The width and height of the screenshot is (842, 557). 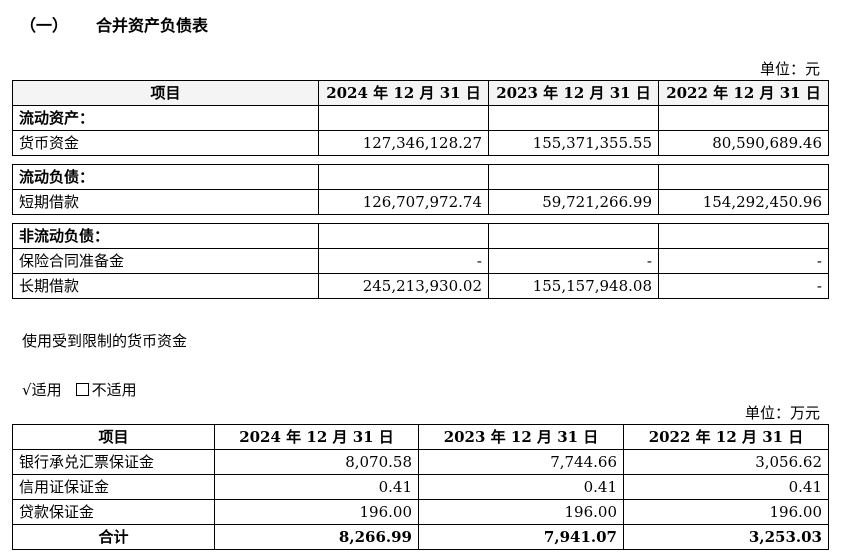 I want to click on row-label: 货币资金, so click(x=165, y=143).